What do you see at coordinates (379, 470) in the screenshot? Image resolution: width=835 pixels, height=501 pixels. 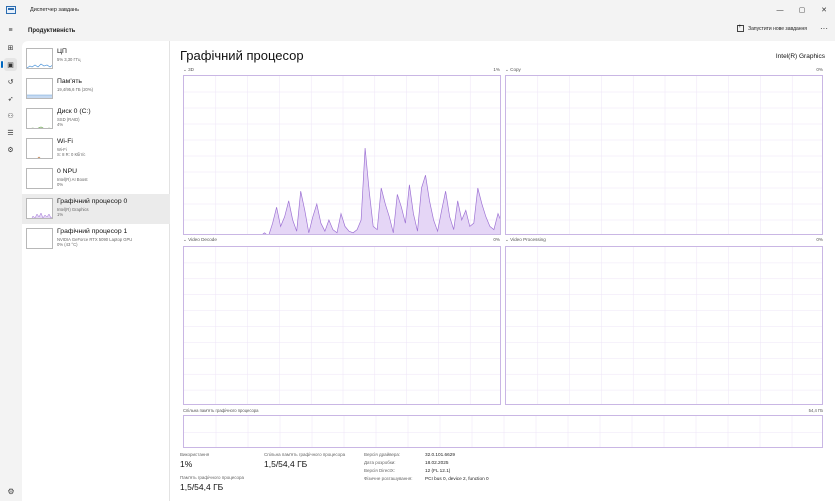 I see `directx-version-label: Версія DirectX:` at bounding box center [379, 470].